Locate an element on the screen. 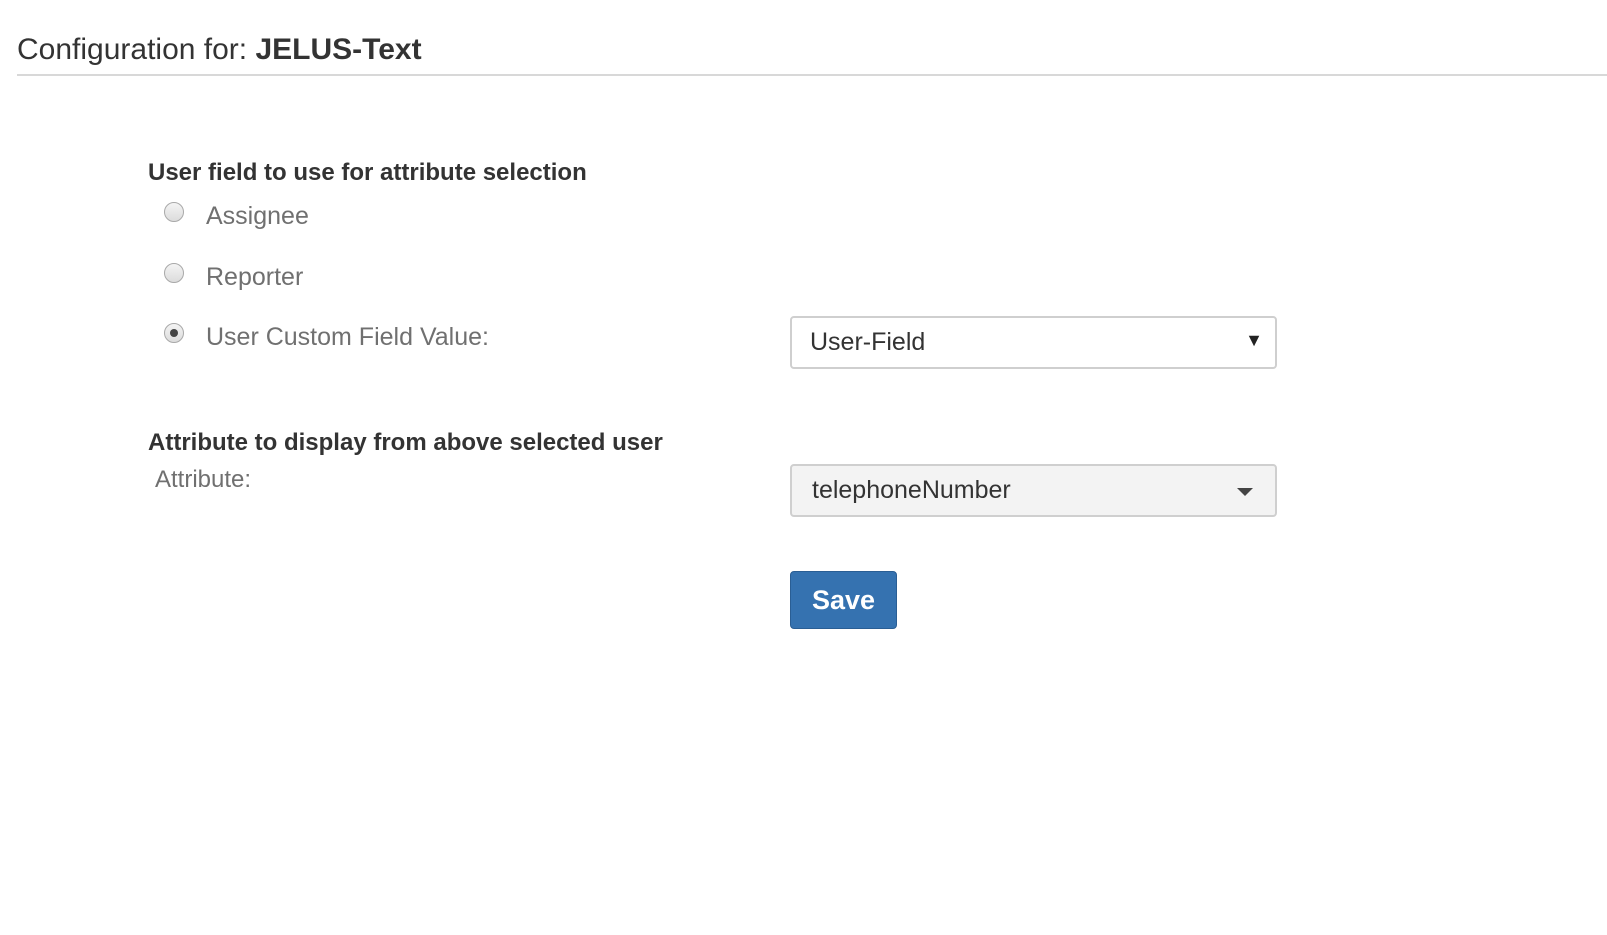 This screenshot has width=1607, height=935. dropdown-arrow-icon: ▼ is located at coordinates (1254, 340).